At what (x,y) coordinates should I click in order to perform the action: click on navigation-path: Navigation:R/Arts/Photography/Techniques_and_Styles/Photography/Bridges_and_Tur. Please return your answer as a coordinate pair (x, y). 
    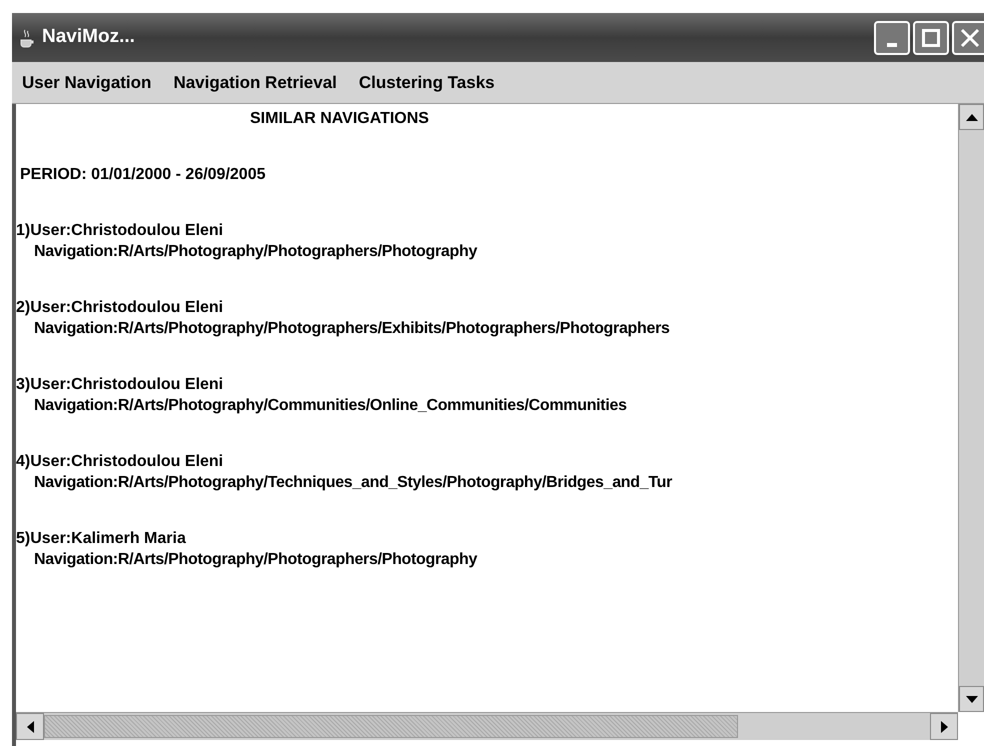
    Looking at the image, I should click on (352, 483).